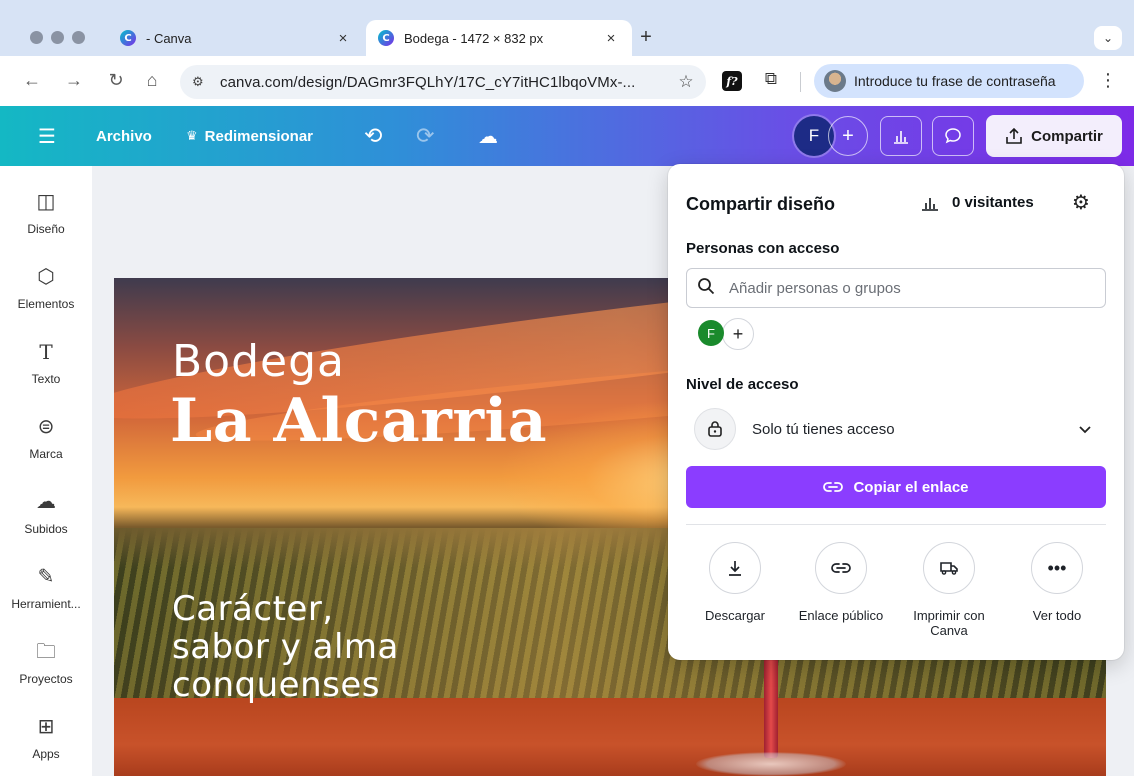 The width and height of the screenshot is (1134, 776). What do you see at coordinates (1014, 135) in the screenshot?
I see `share-upload-icon` at bounding box center [1014, 135].